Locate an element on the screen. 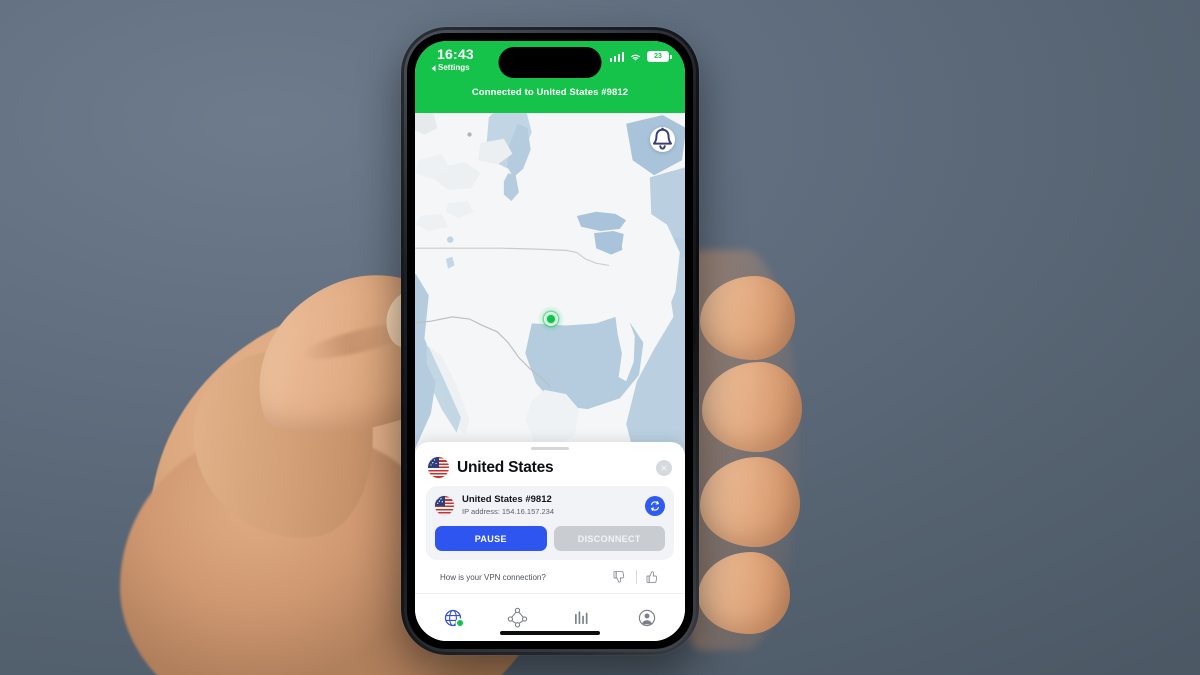  tab-profile is located at coordinates (647, 617).